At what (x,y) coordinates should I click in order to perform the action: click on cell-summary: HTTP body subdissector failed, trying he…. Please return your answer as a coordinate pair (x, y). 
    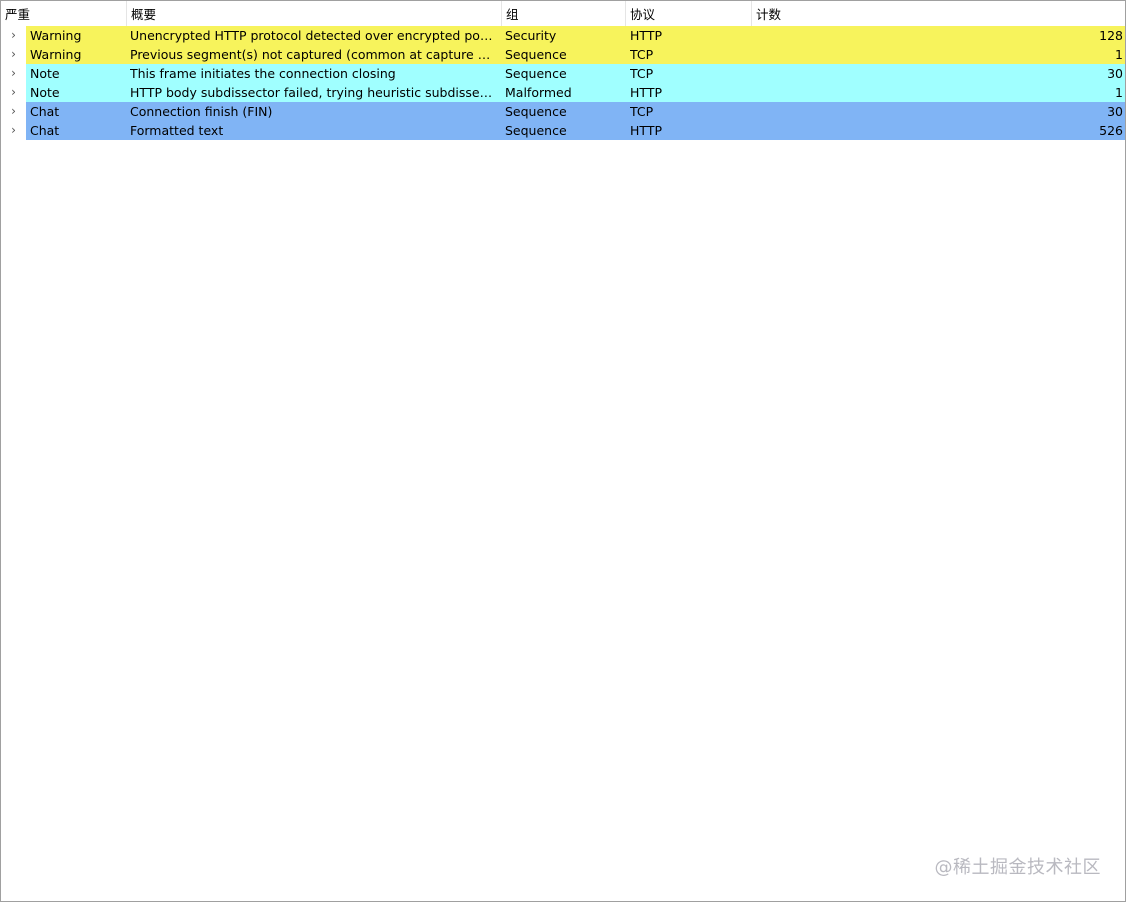
    Looking at the image, I should click on (312, 92).